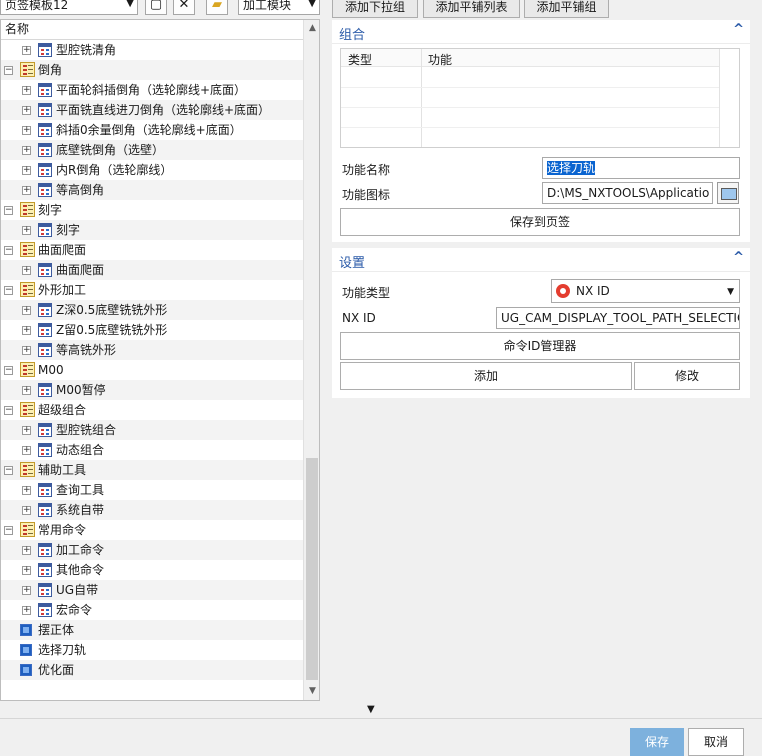  I want to click on tree-item-row: + Z深0.5底壁铣铣外形, so click(152, 310).